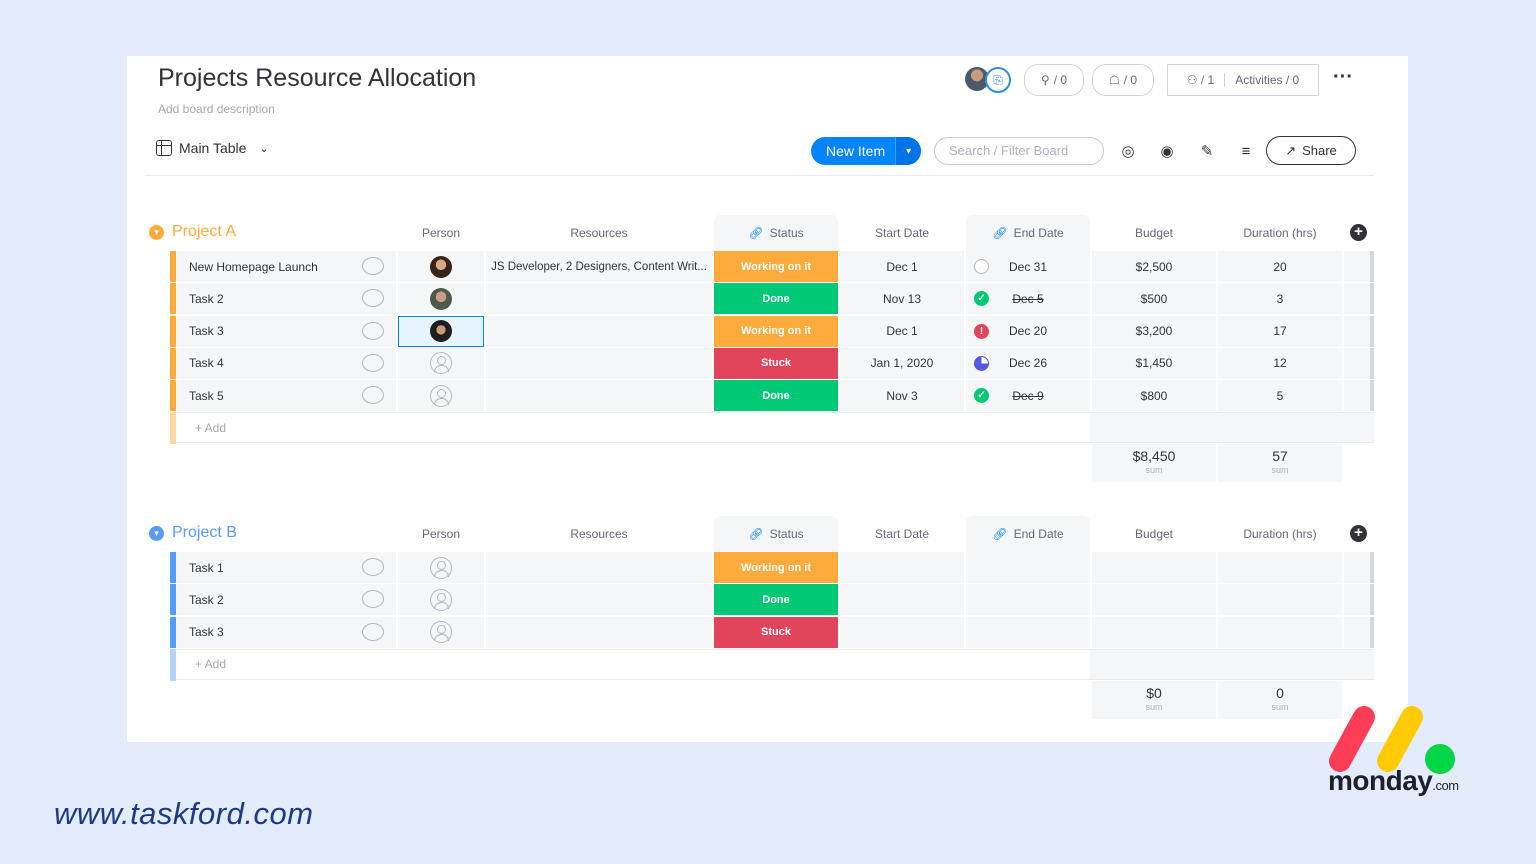  What do you see at coordinates (1054, 80) in the screenshot?
I see `integrations-button: ⚲/ 0` at bounding box center [1054, 80].